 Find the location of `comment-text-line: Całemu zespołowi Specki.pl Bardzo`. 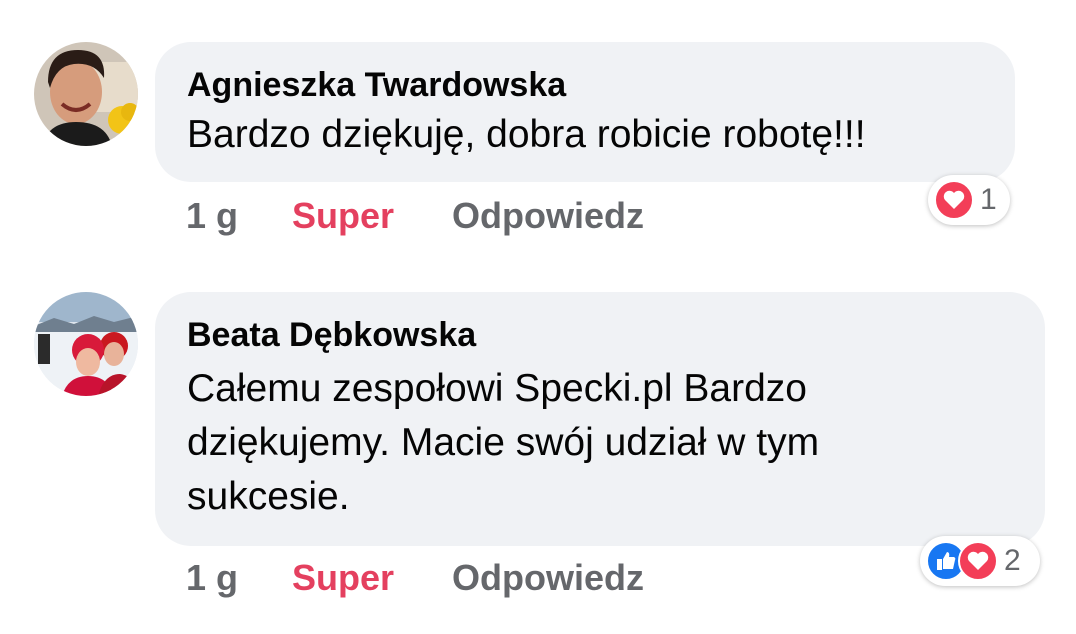

comment-text-line: Całemu zespołowi Specki.pl Bardzo is located at coordinates (497, 388).